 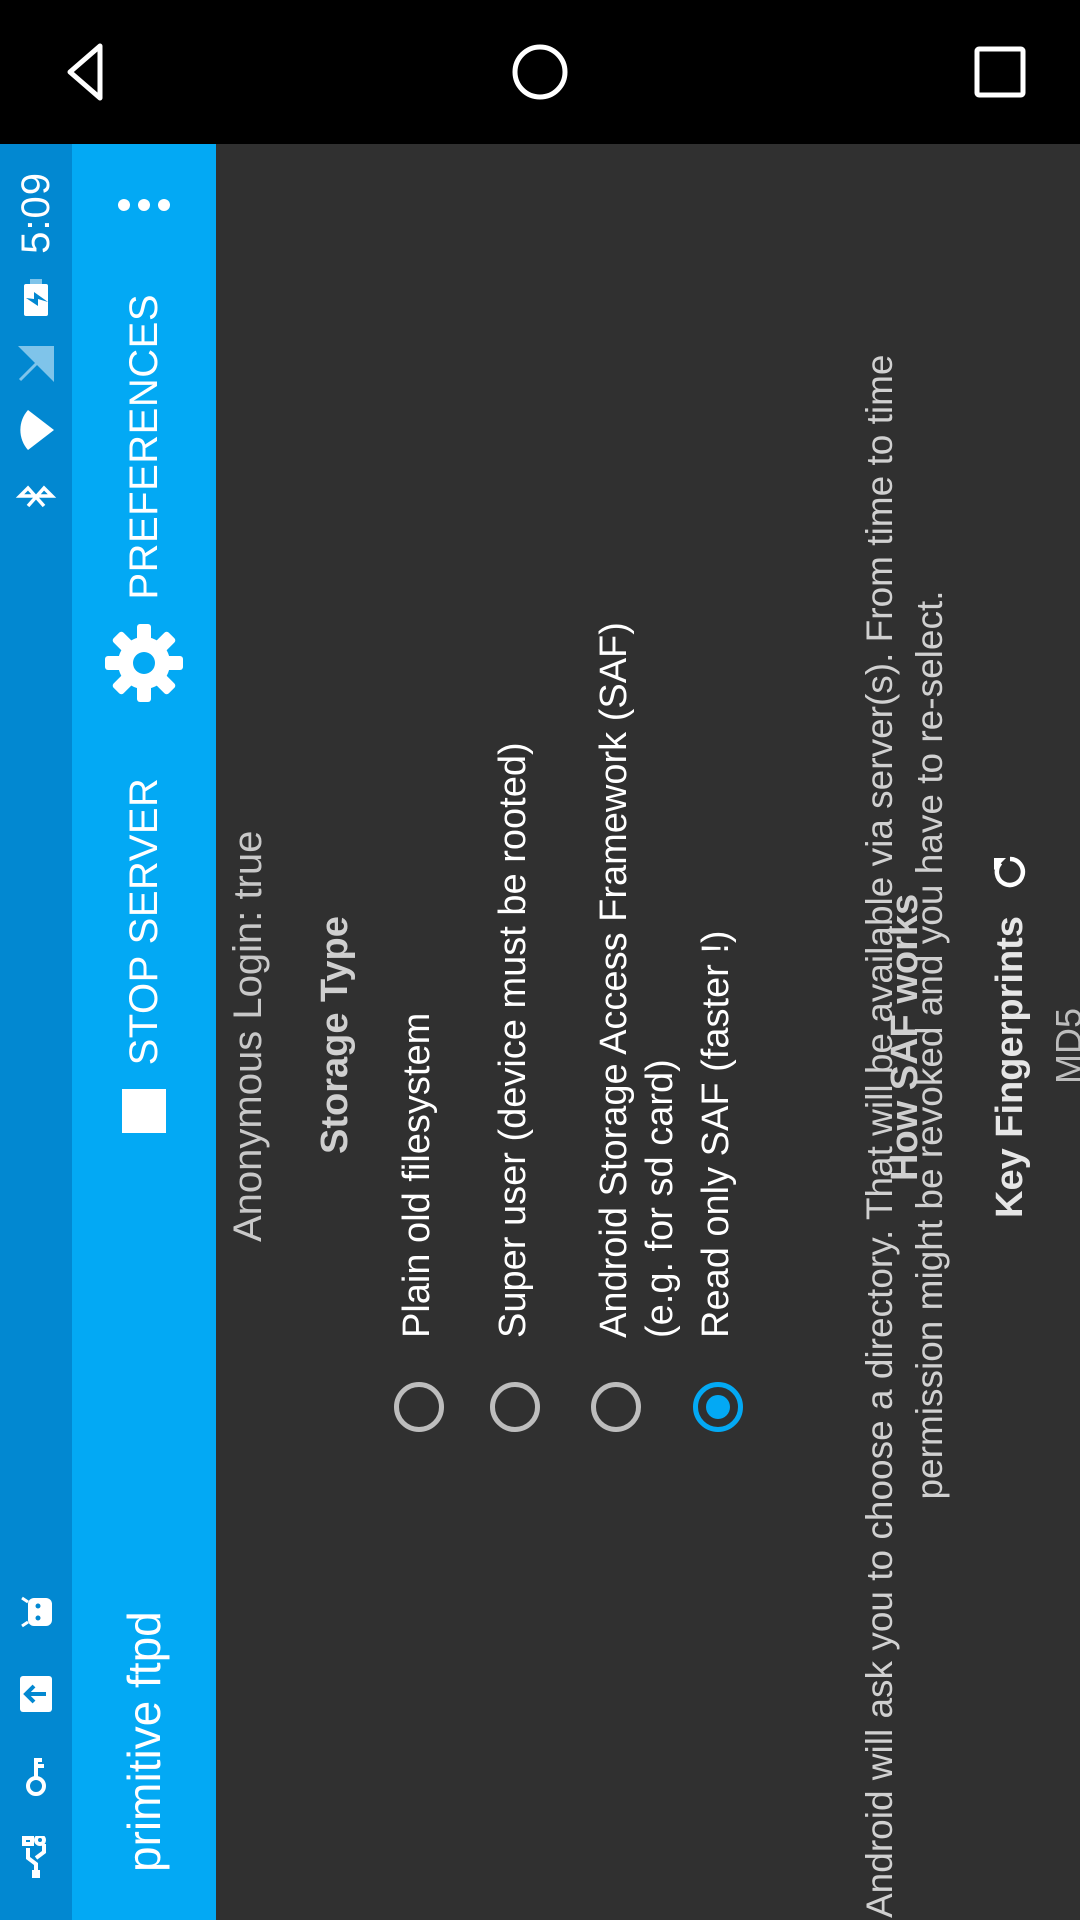 What do you see at coordinates (335, 1035) in the screenshot?
I see `storage-type-heading: Storage Type` at bounding box center [335, 1035].